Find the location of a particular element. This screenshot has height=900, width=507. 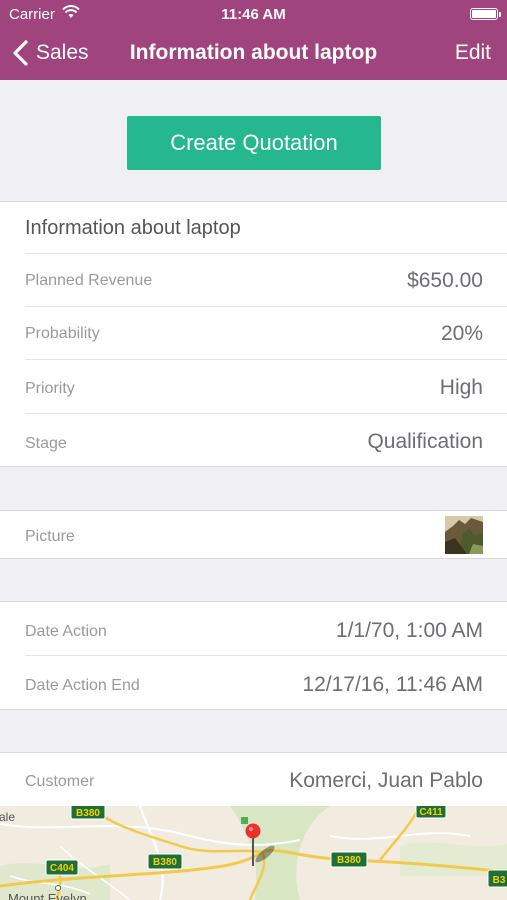

road-shield-b380-top: B380 is located at coordinates (88, 813).